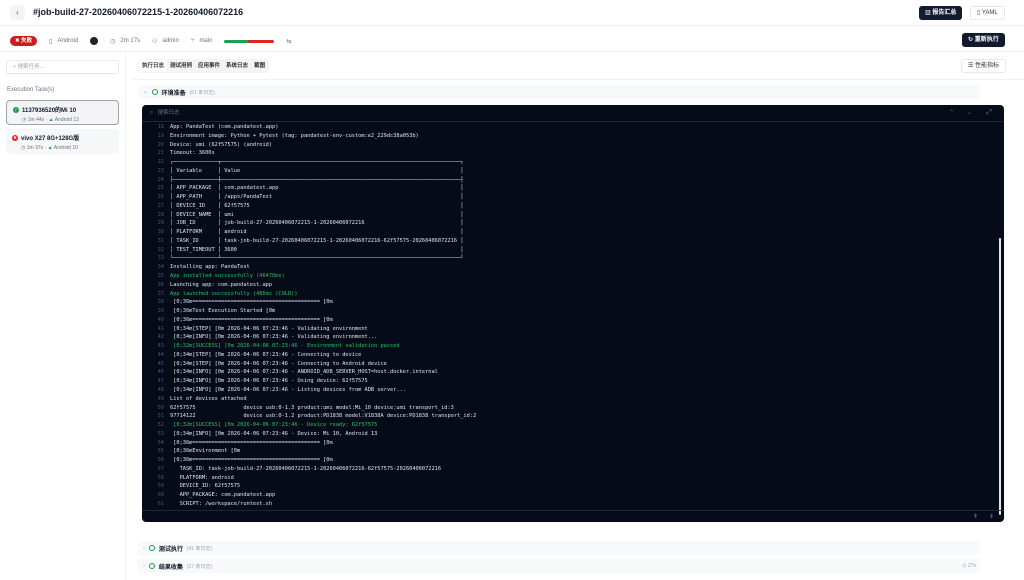 The image size is (1024, 580). Describe the element at coordinates (951, 112) in the screenshot. I see `prev-match-icon: ⌃` at that location.